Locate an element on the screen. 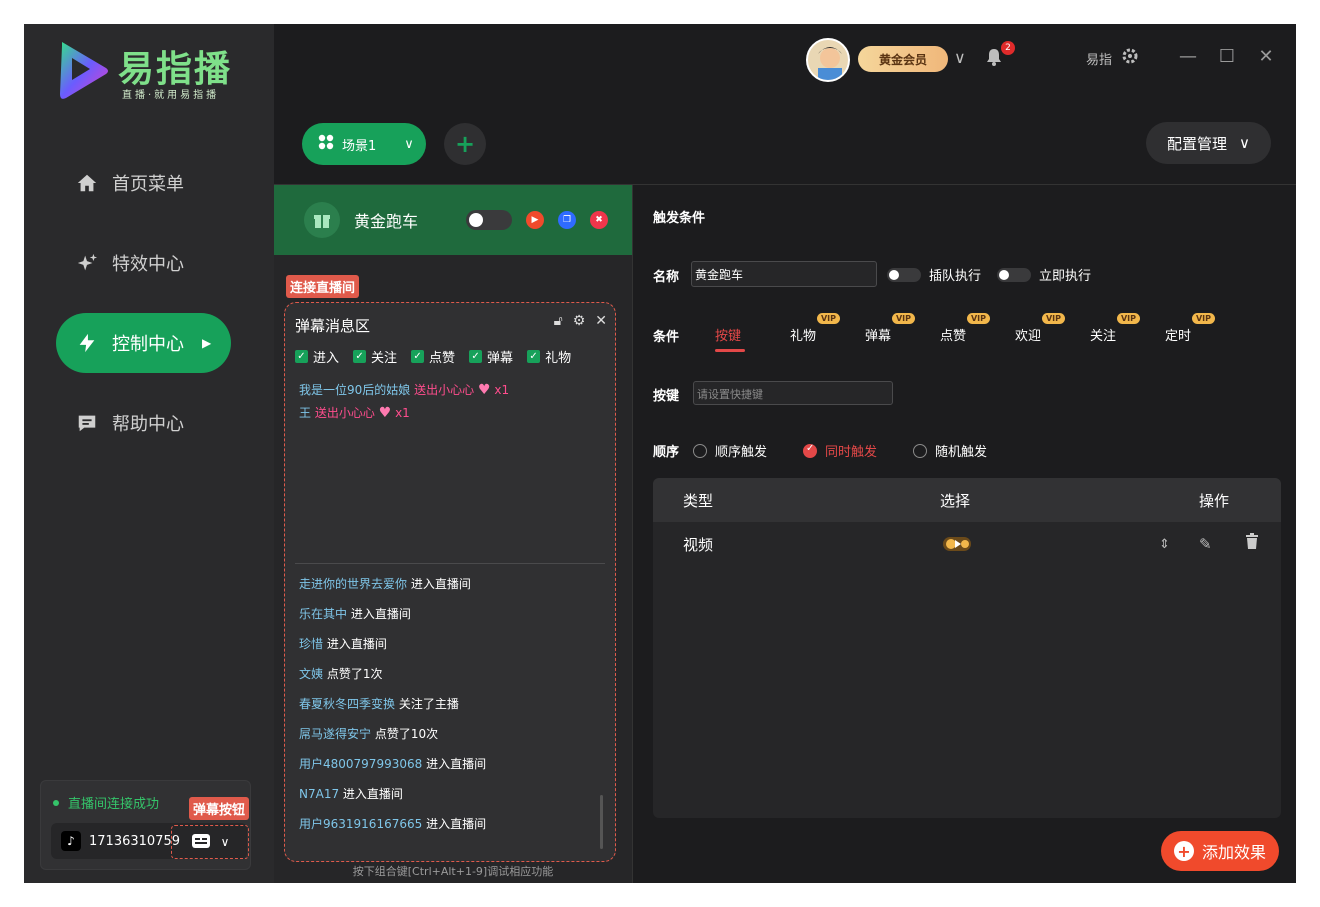 The height and width of the screenshot is (907, 1320). condition-tab-gift: 礼物 VIP is located at coordinates (815, 328).